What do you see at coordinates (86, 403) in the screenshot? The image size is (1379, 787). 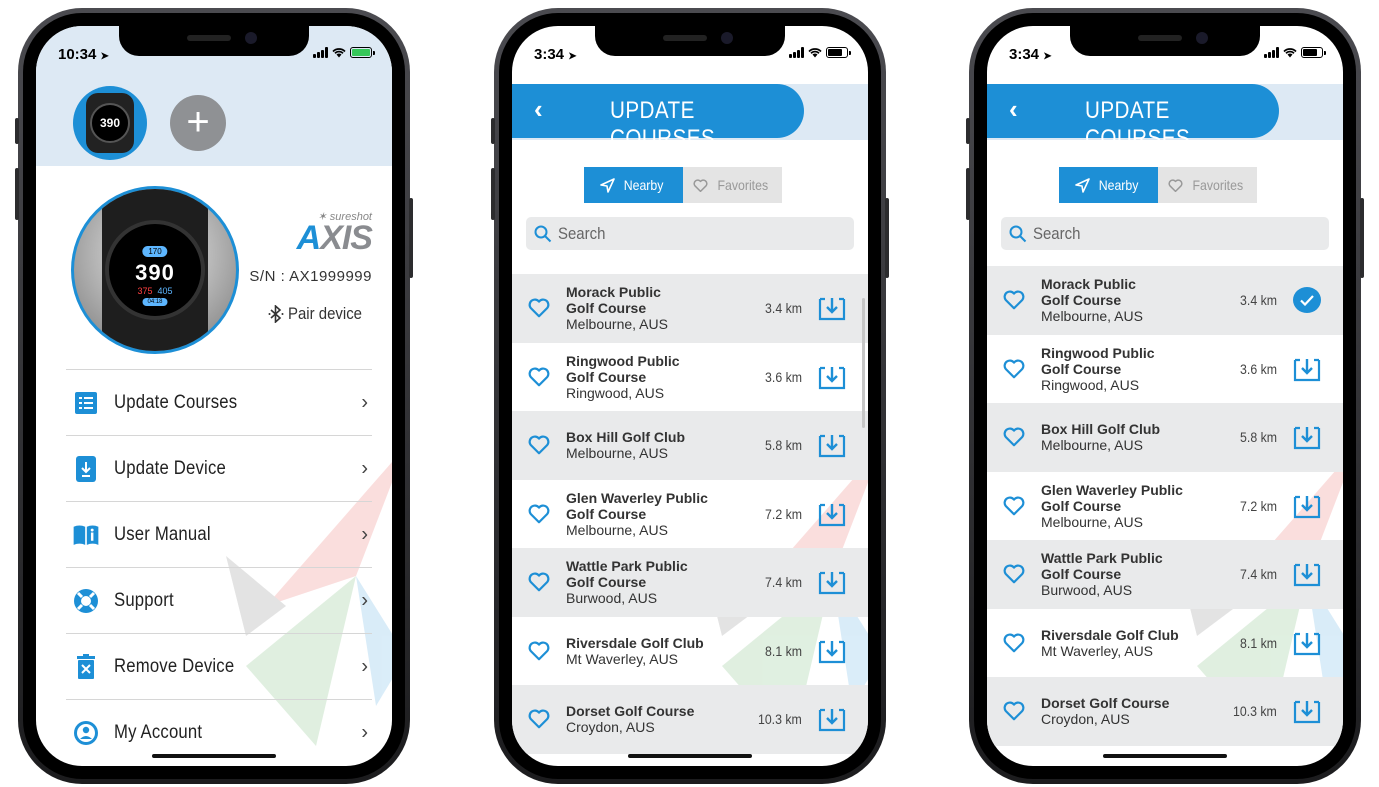 I see `list-icon` at bounding box center [86, 403].